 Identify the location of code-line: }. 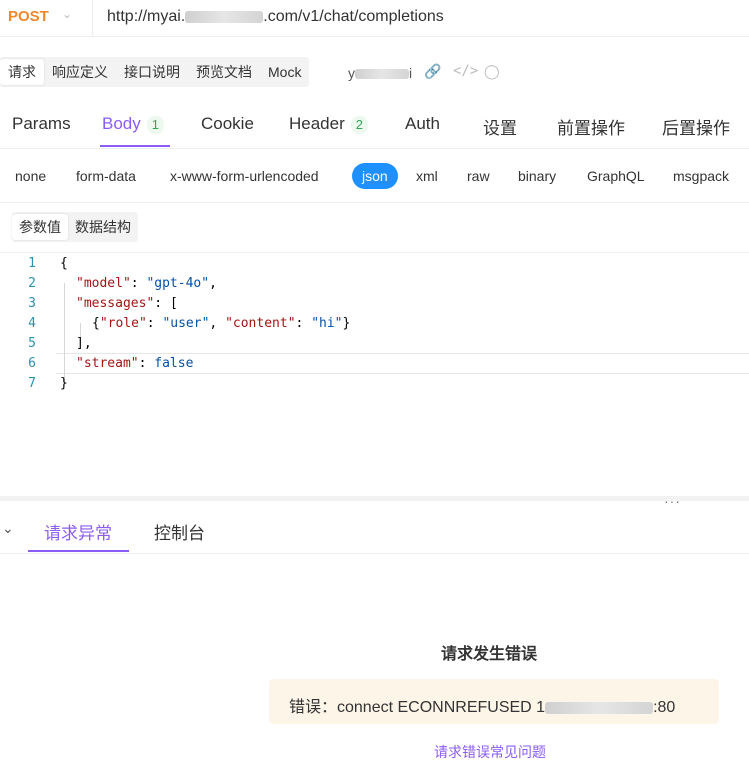
(64, 383).